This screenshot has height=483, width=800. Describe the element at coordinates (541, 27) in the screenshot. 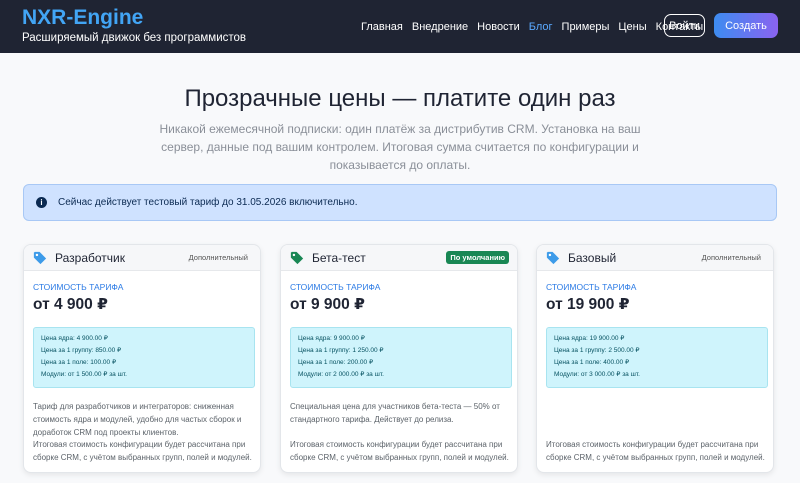

I see `nav-link-blog: Блог` at that location.